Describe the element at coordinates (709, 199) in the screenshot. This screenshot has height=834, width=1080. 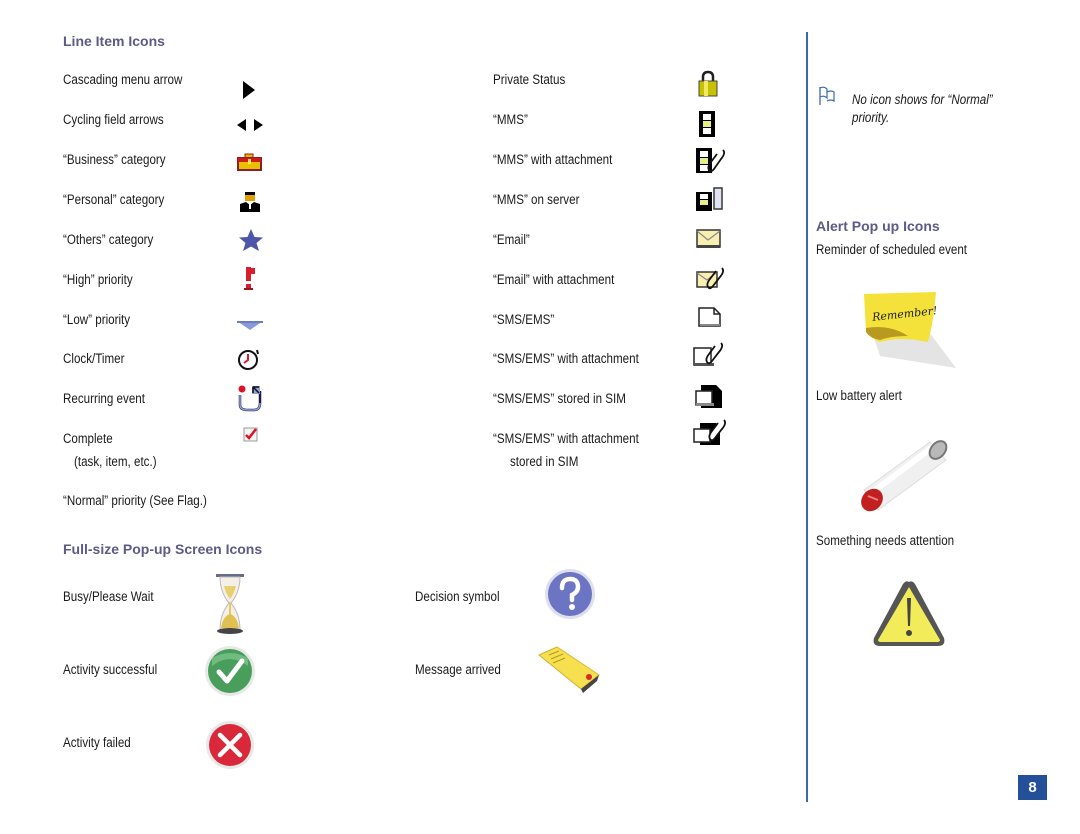
I see `mms-server-icon` at that location.